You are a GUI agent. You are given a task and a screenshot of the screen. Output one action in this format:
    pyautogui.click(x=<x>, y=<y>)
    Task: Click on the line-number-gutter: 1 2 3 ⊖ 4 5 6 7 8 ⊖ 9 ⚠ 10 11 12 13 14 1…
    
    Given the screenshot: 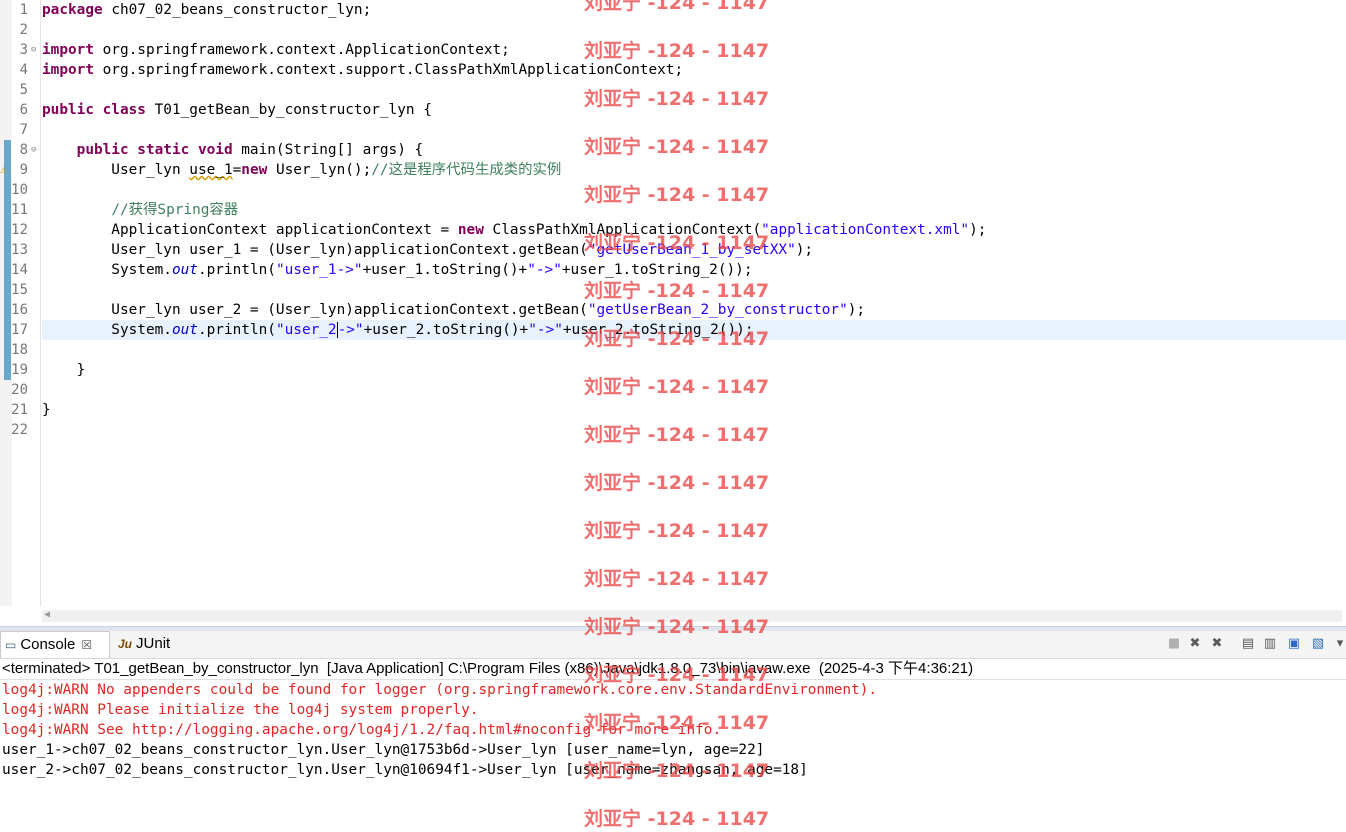 What is the action you would take?
    pyautogui.click(x=20, y=303)
    